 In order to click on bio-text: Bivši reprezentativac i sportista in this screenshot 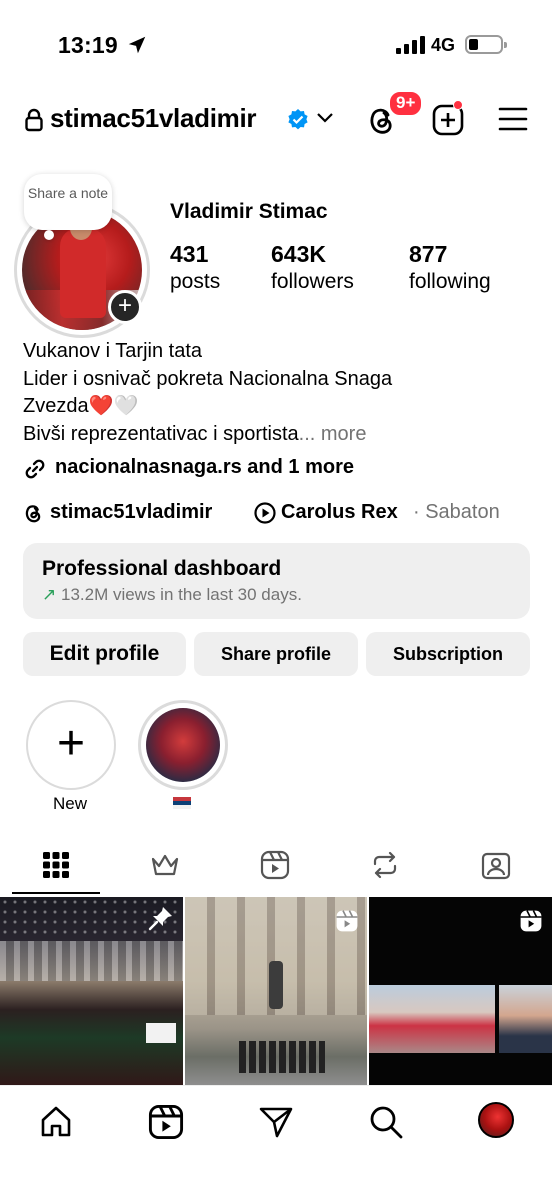, I will do `click(161, 433)`.